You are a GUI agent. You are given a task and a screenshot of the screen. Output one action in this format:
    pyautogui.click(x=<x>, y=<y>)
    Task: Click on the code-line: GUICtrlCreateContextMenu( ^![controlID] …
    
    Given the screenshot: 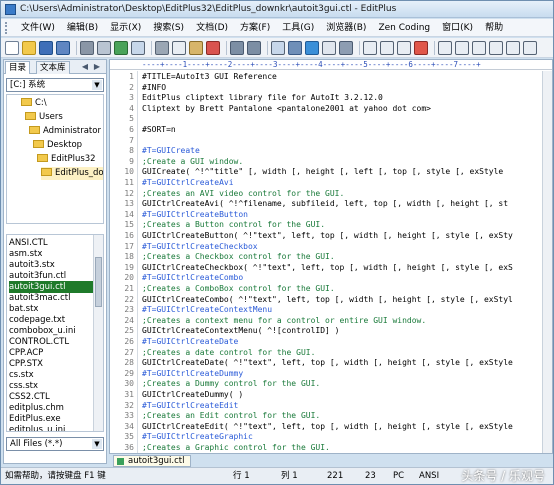 What is the action you would take?
    pyautogui.click(x=240, y=331)
    